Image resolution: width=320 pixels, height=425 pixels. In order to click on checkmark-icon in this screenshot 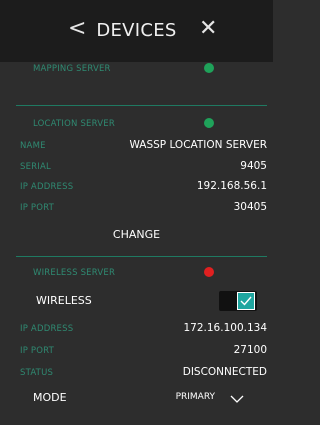, I will do `click(246, 301)`.